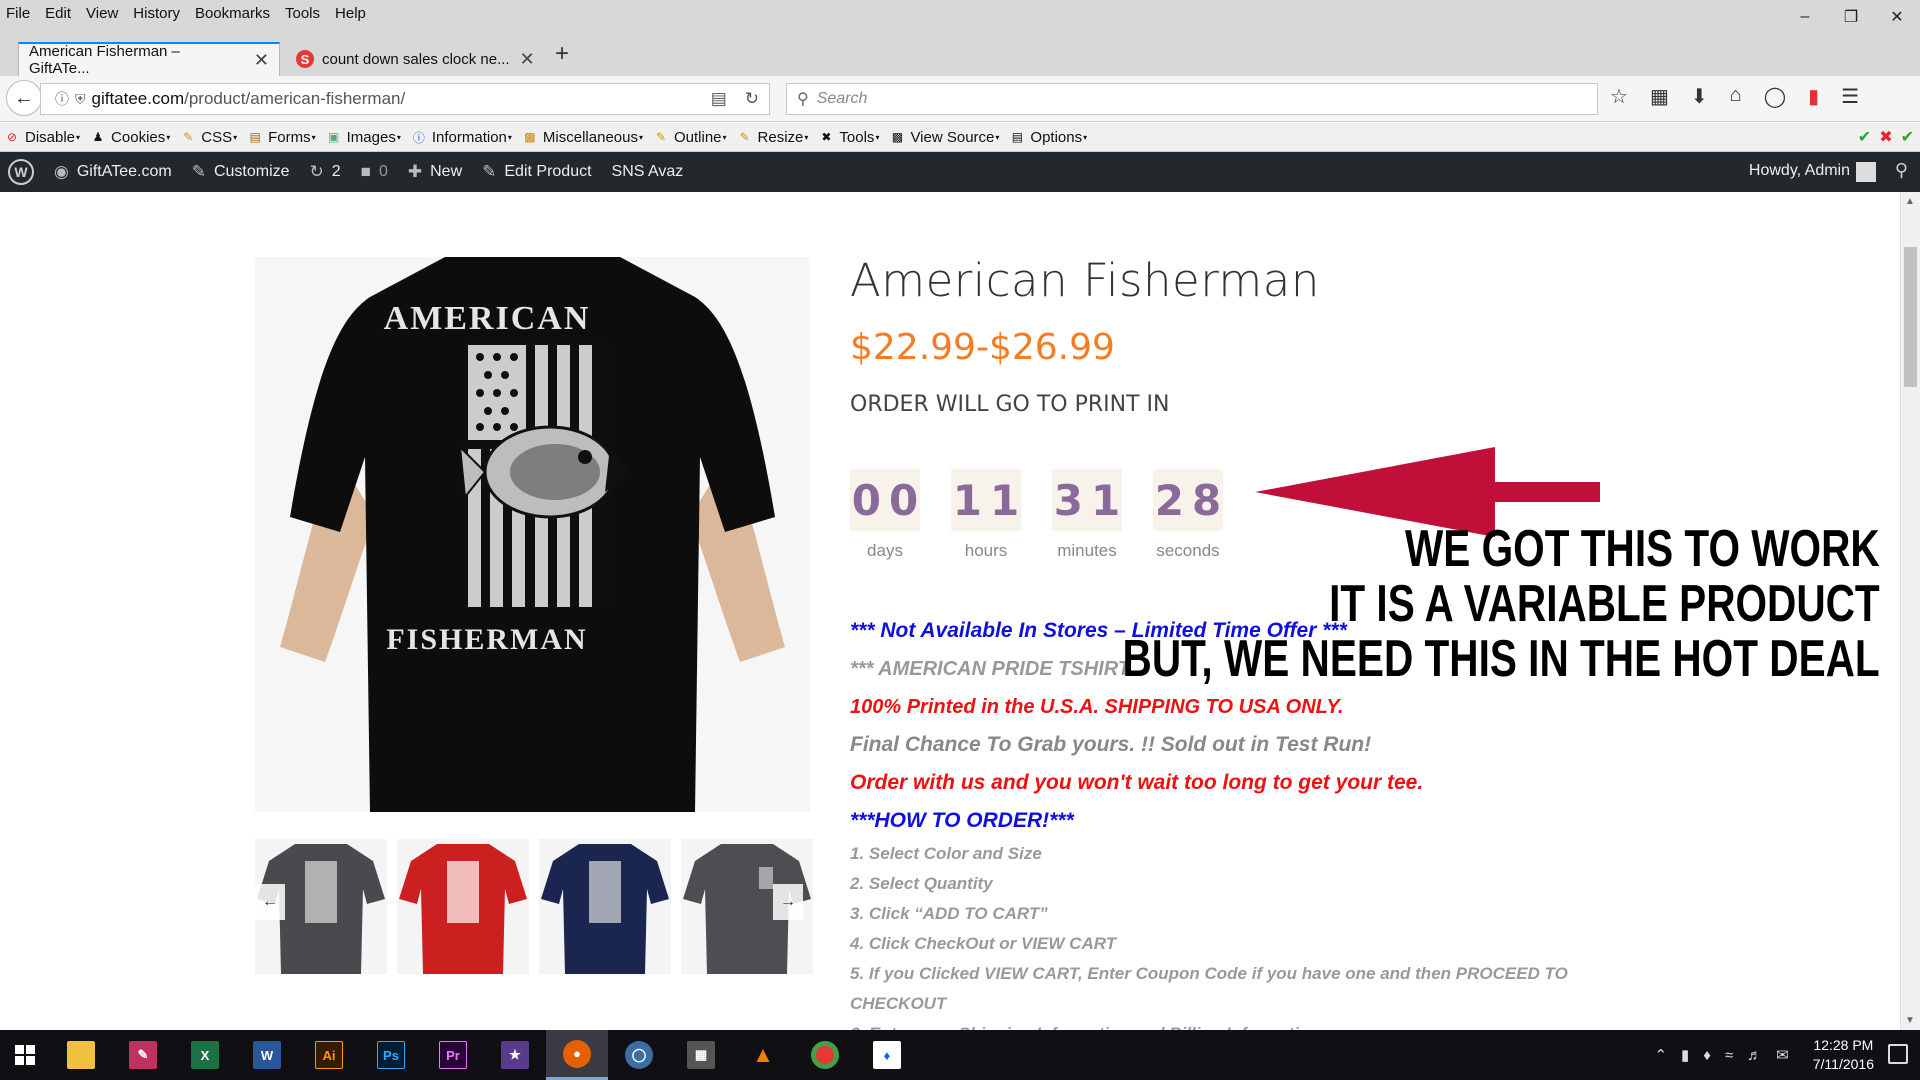 This screenshot has width=1920, height=1080. What do you see at coordinates (1843, 1055) in the screenshot?
I see `system-clock: 12:28 PM 7/11/2016` at bounding box center [1843, 1055].